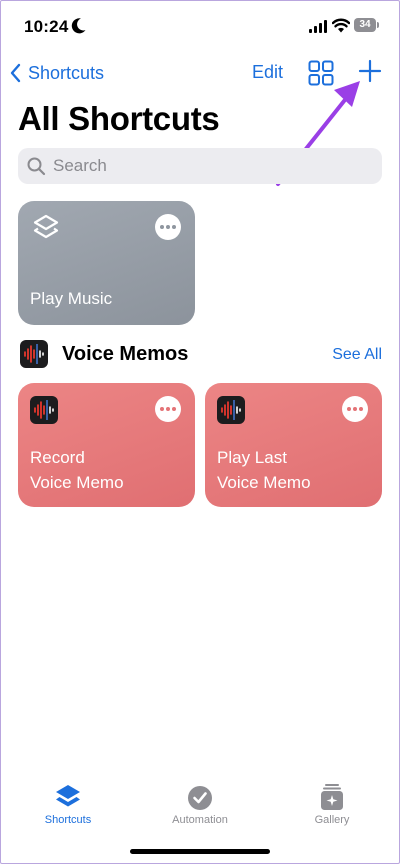  What do you see at coordinates (200, 25) in the screenshot?
I see `status-bar: 10:24 34` at bounding box center [200, 25].